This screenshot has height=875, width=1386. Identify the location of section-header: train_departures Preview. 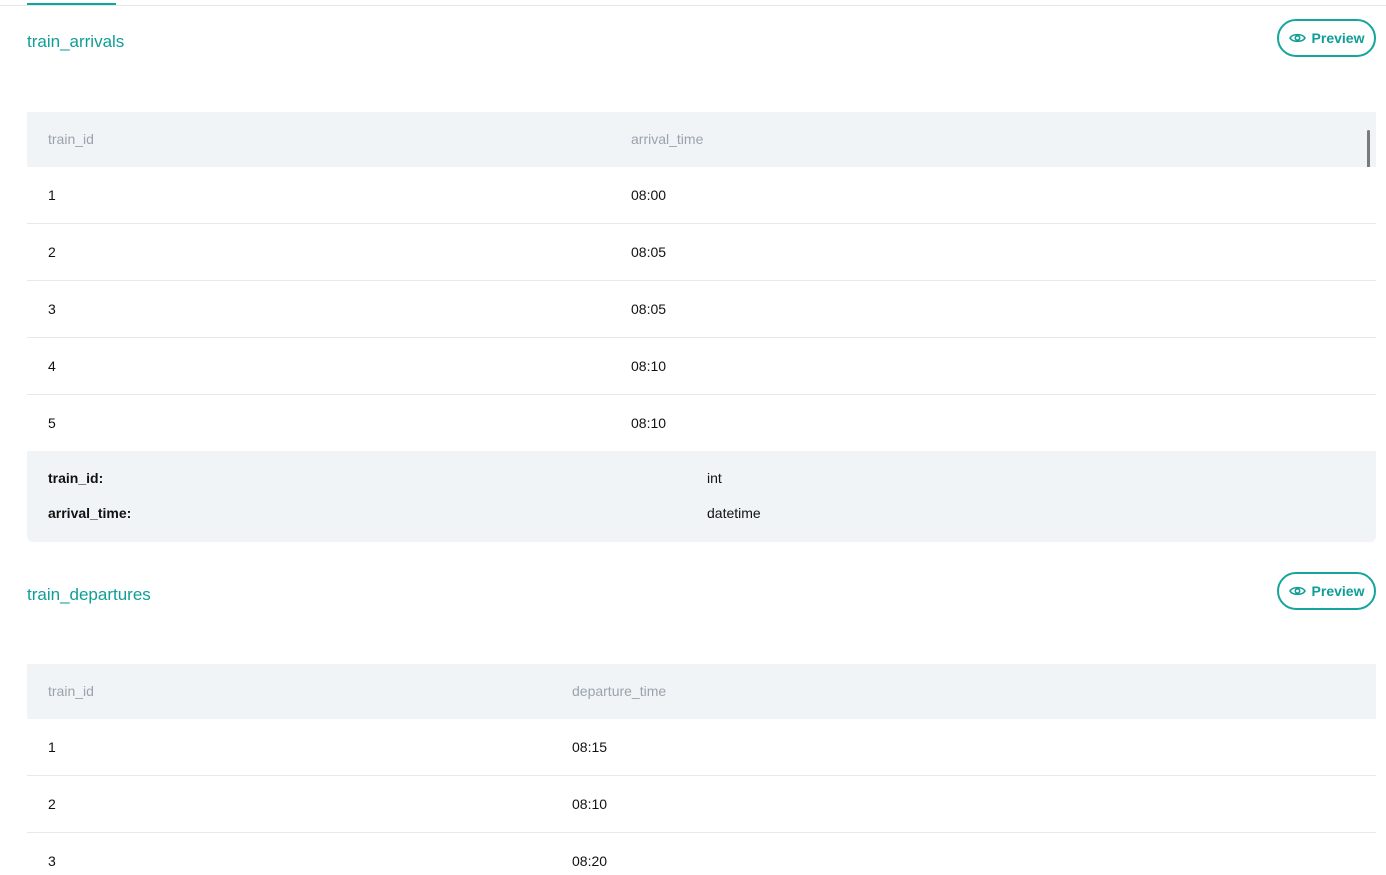
(701, 594).